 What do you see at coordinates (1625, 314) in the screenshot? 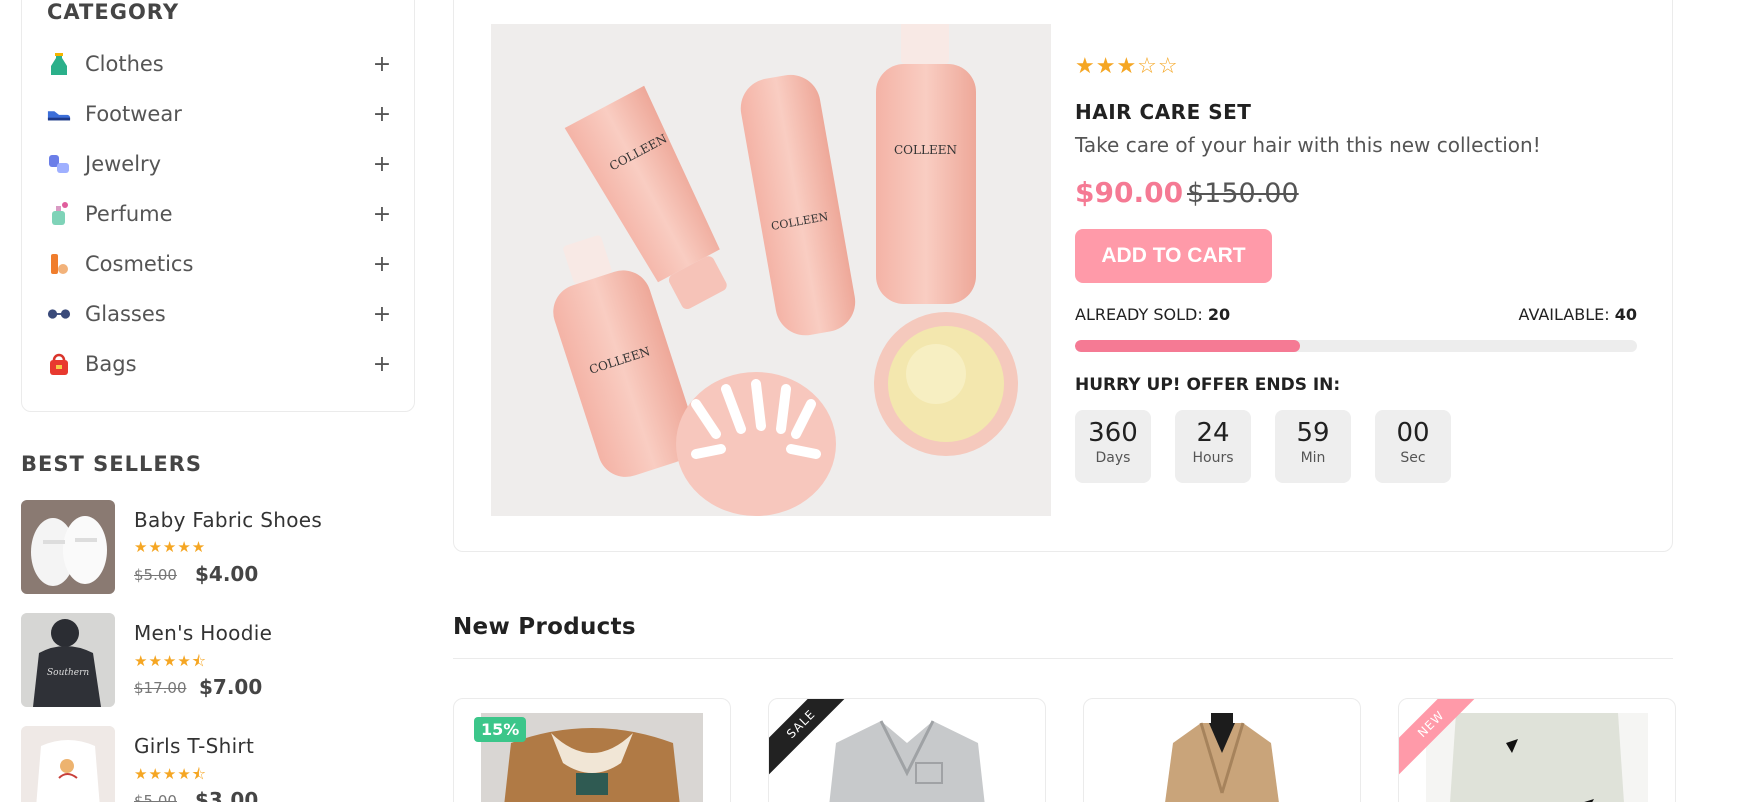
I see `available-value: 40` at bounding box center [1625, 314].